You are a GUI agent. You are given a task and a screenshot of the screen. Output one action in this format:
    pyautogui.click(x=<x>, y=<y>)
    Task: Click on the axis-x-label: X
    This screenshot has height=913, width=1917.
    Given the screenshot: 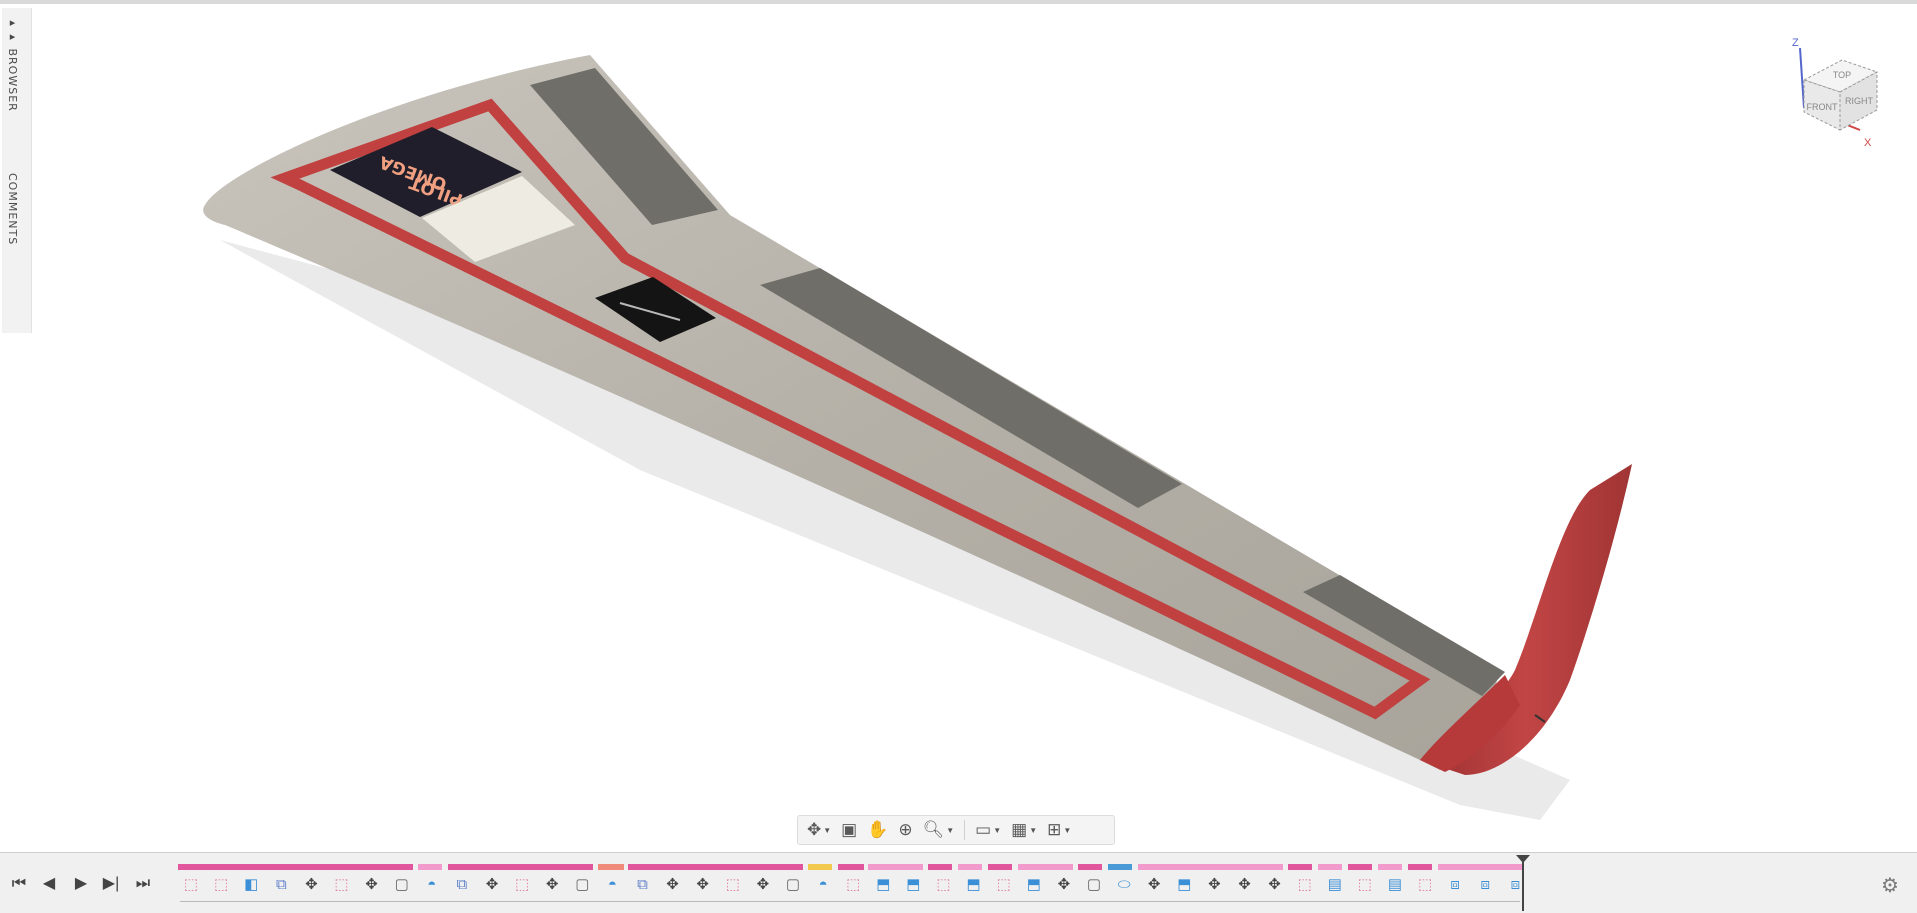 What is the action you would take?
    pyautogui.click(x=1868, y=143)
    